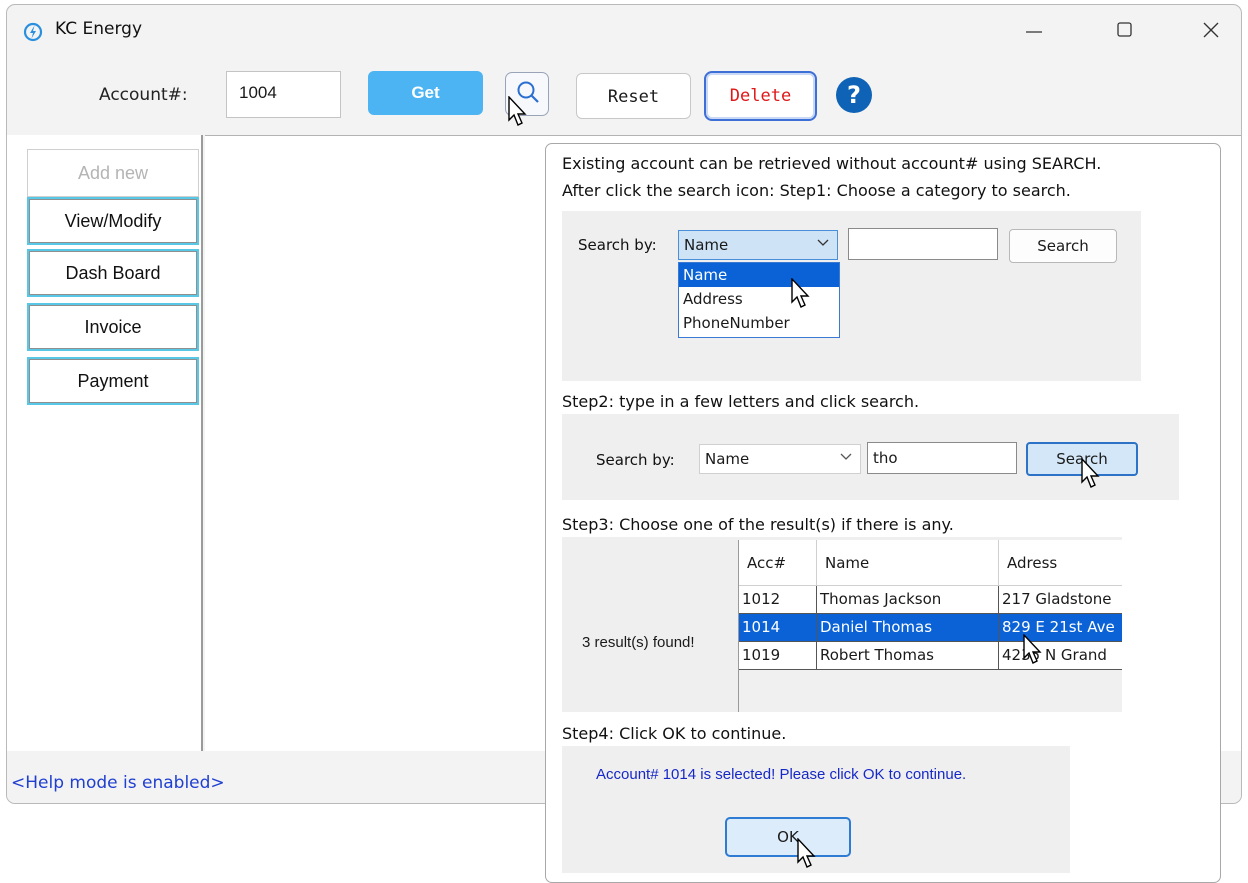 This screenshot has height=883, width=1248. What do you see at coordinates (33, 32) in the screenshot?
I see `app-logo-icon` at bounding box center [33, 32].